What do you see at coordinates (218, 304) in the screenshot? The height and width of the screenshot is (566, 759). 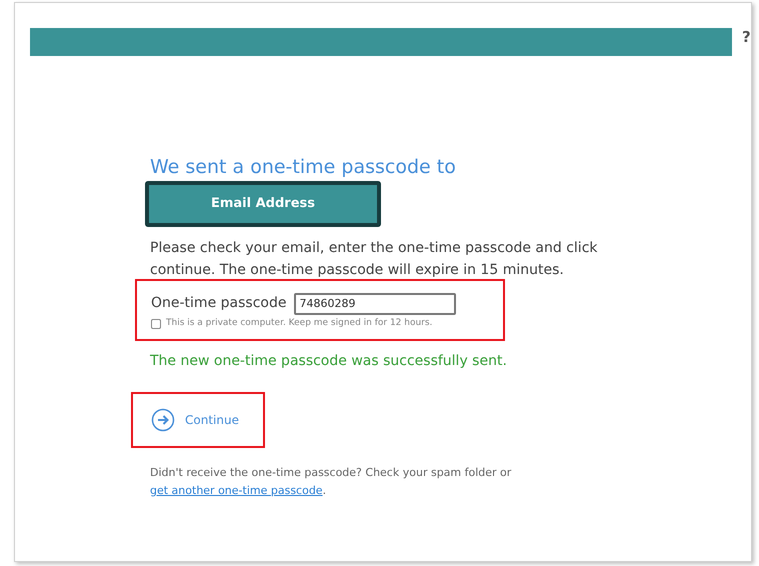 I see `passcode-label: One-time passcode` at bounding box center [218, 304].